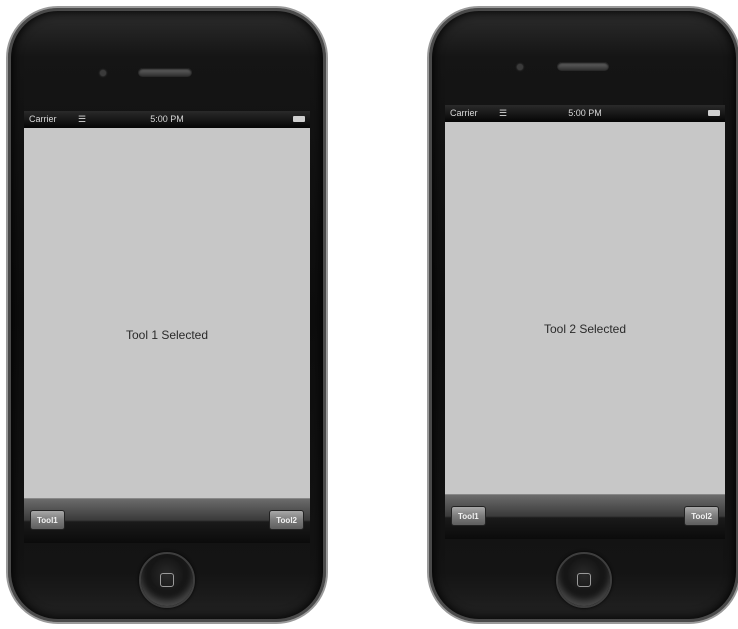  Describe the element at coordinates (167, 335) in the screenshot. I see `selection-message: Tool 1 Selected` at that location.